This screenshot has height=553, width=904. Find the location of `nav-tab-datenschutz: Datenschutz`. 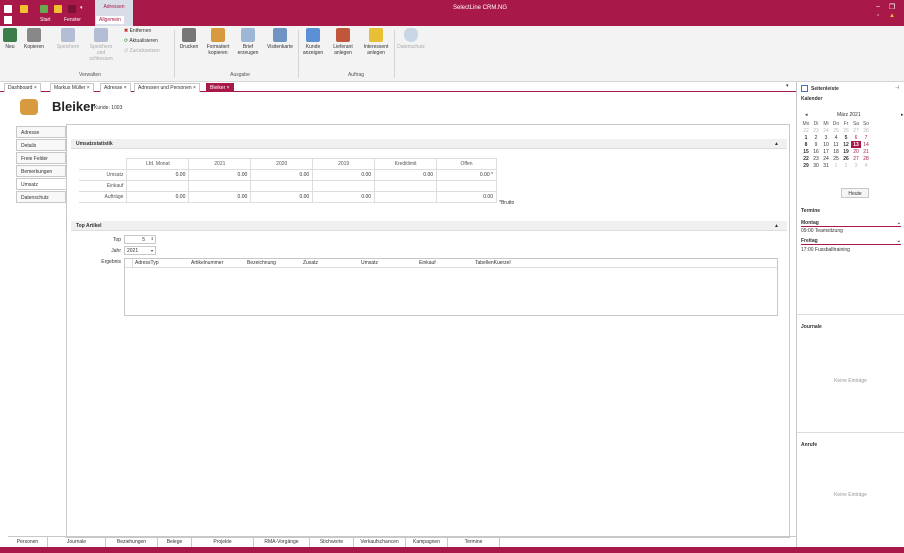

nav-tab-datenschutz: Datenschutz is located at coordinates (41, 197).